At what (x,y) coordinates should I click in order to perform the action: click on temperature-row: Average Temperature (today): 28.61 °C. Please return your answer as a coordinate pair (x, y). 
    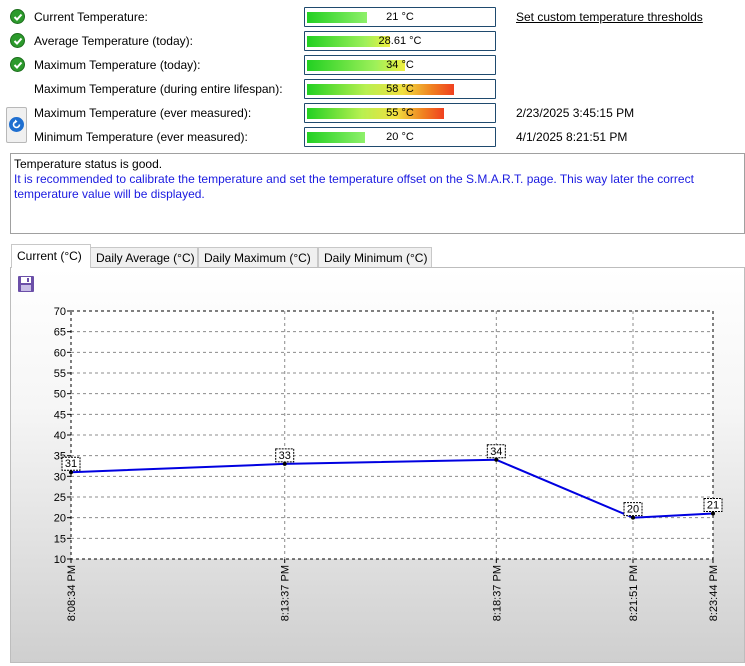
    Looking at the image, I should click on (372, 41).